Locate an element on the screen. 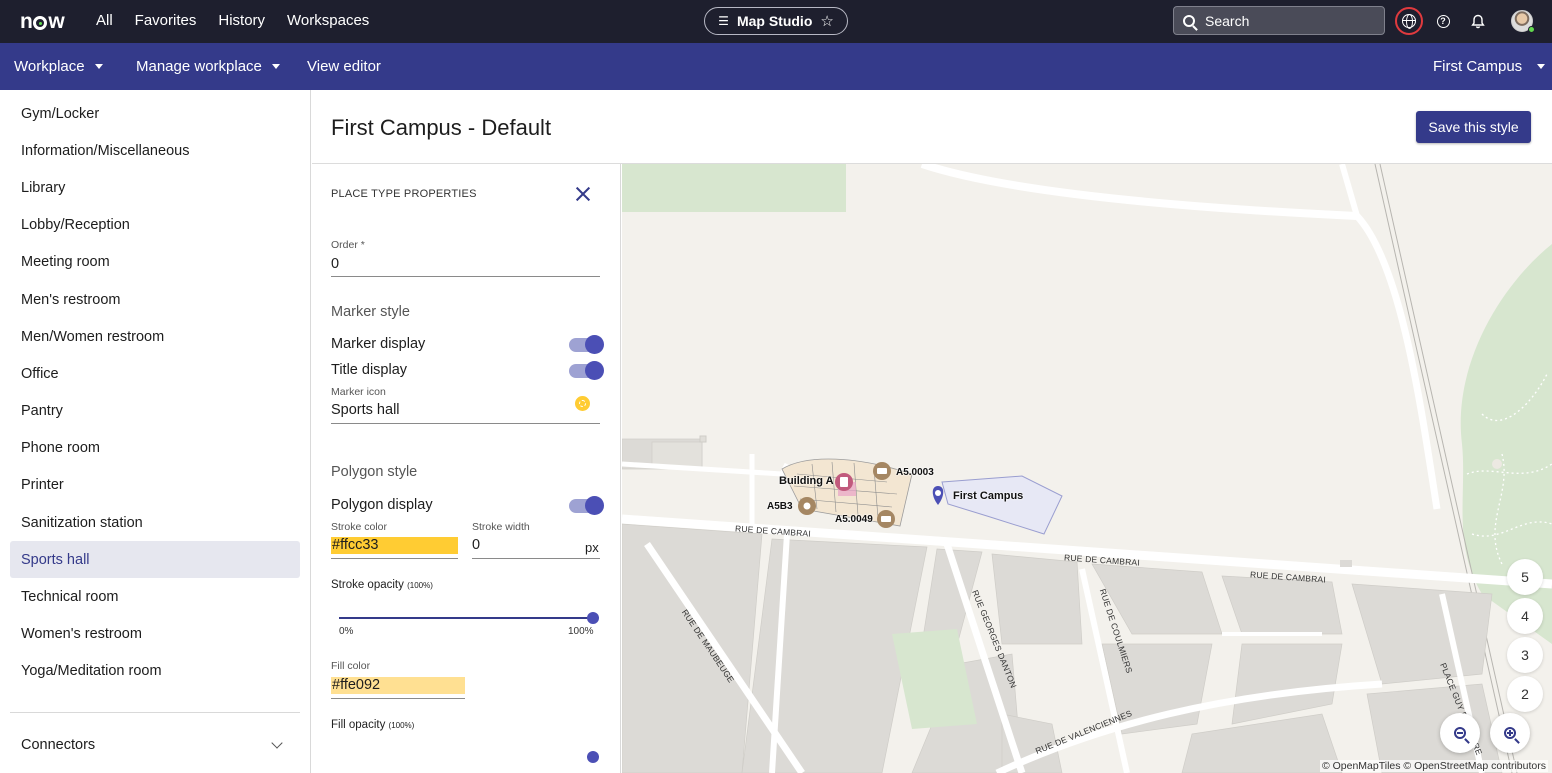 The width and height of the screenshot is (1552, 773). bell-icon is located at coordinates (1478, 21).